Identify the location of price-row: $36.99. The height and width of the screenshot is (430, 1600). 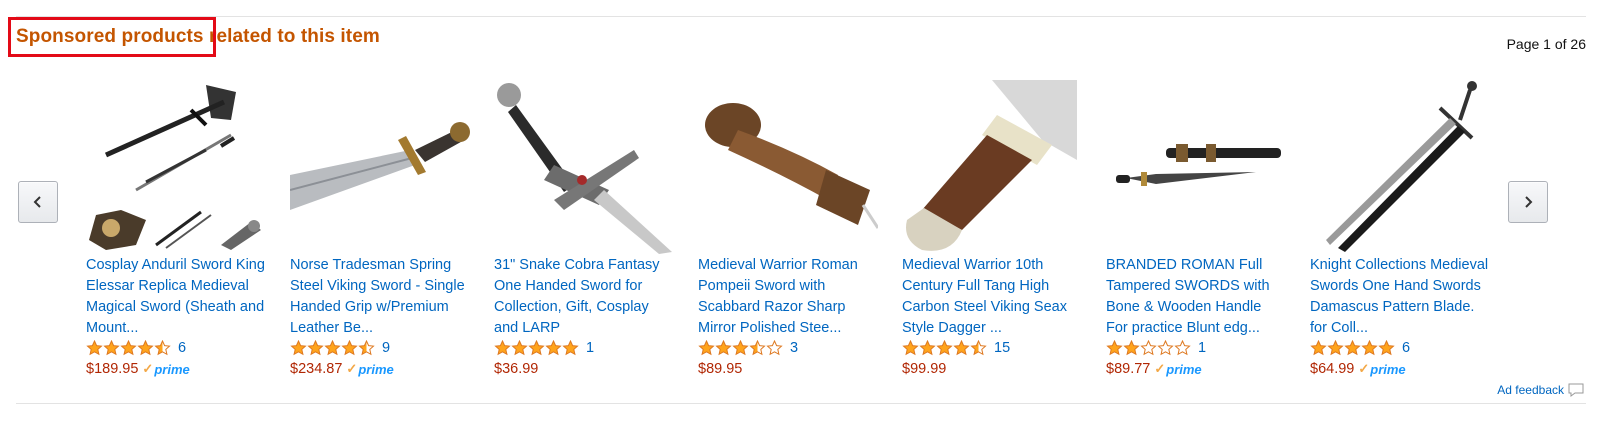
(516, 369).